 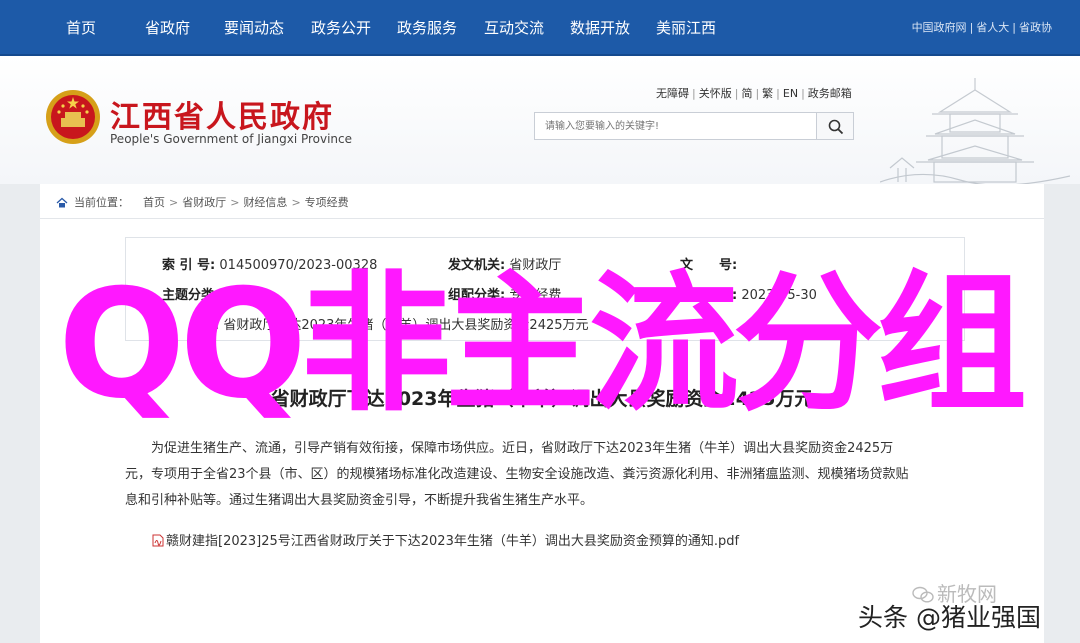 What do you see at coordinates (992, 27) in the screenshot?
I see `link-provincial-congress: 省人大` at bounding box center [992, 27].